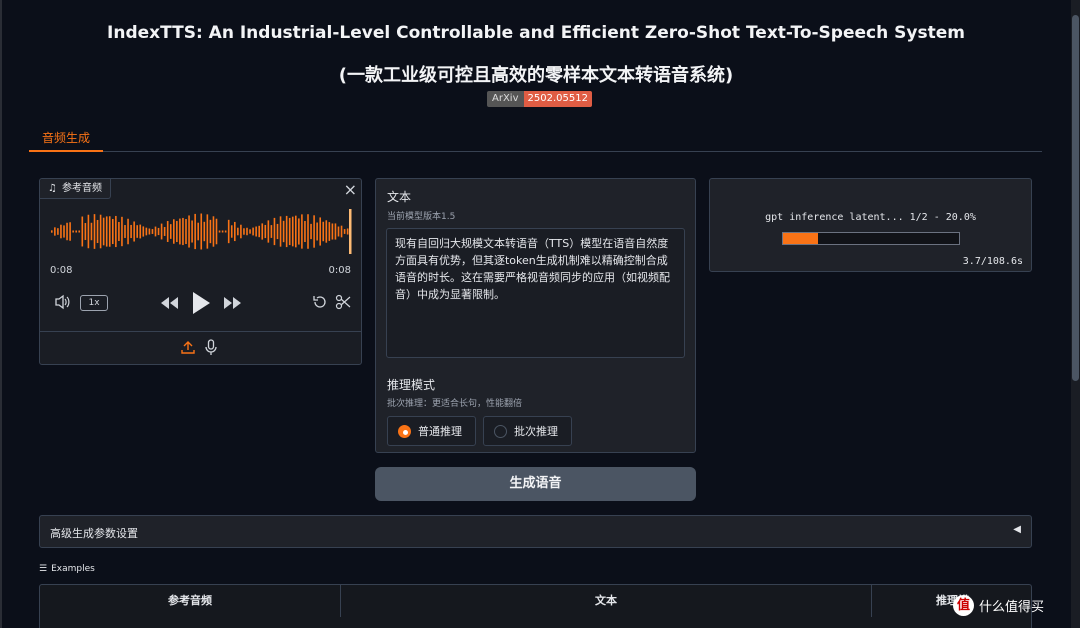 This screenshot has width=1080, height=628. I want to click on arxiv-badge: ArXiv 2502.05512, so click(539, 99).